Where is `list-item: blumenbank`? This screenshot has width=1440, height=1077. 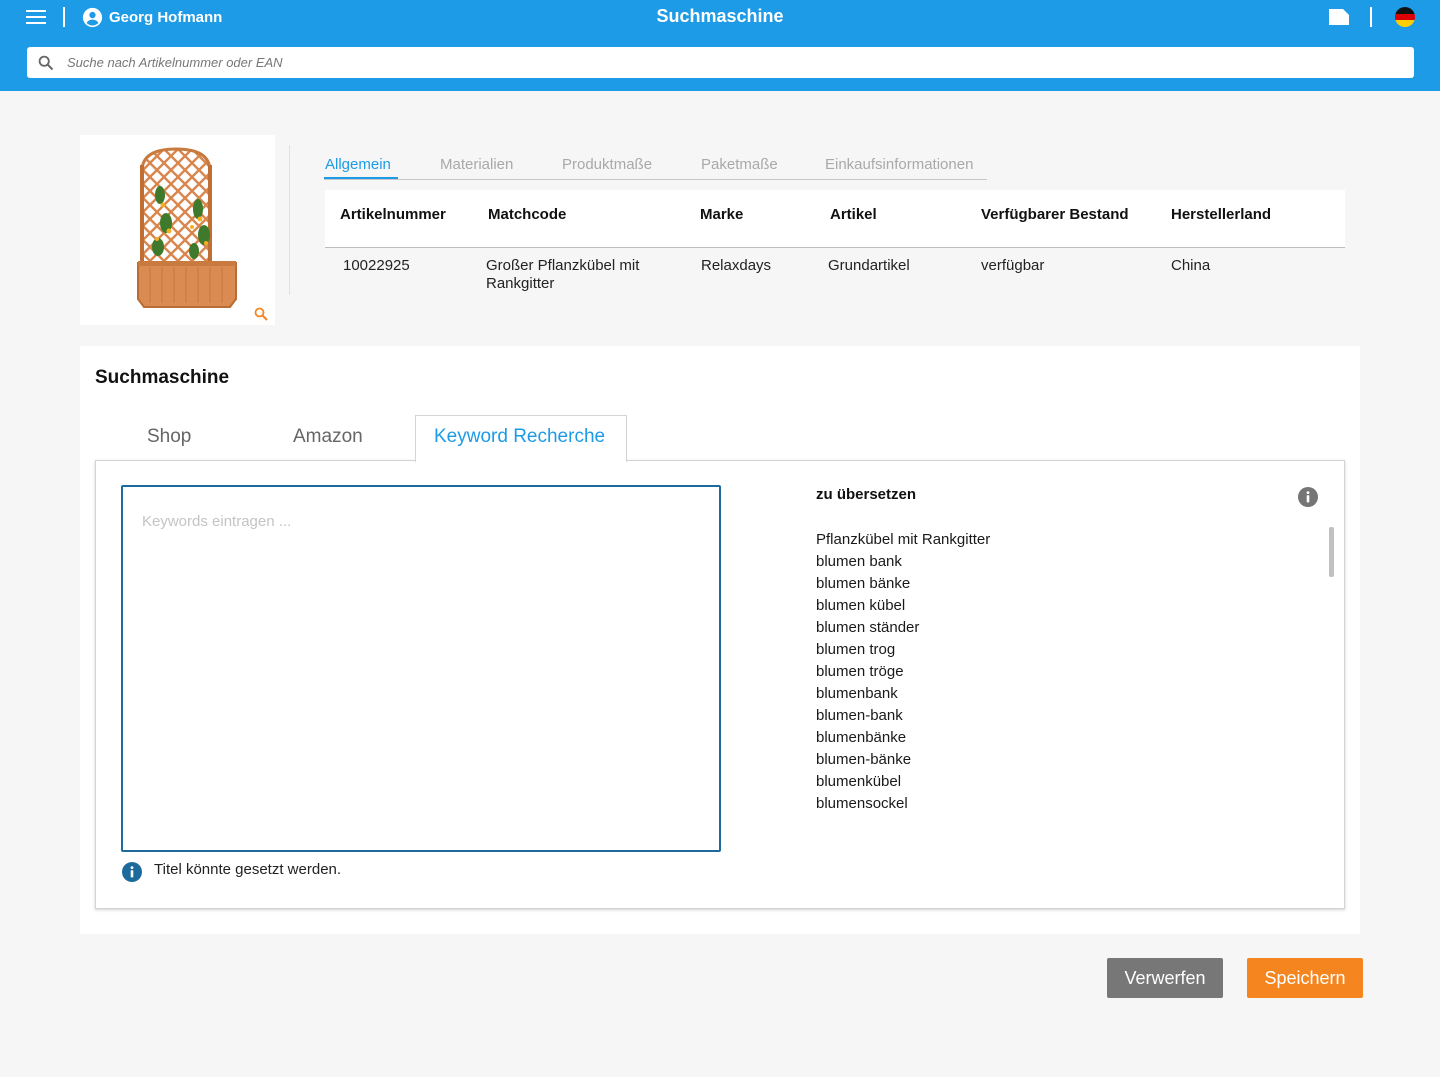 list-item: blumenbank is located at coordinates (857, 693).